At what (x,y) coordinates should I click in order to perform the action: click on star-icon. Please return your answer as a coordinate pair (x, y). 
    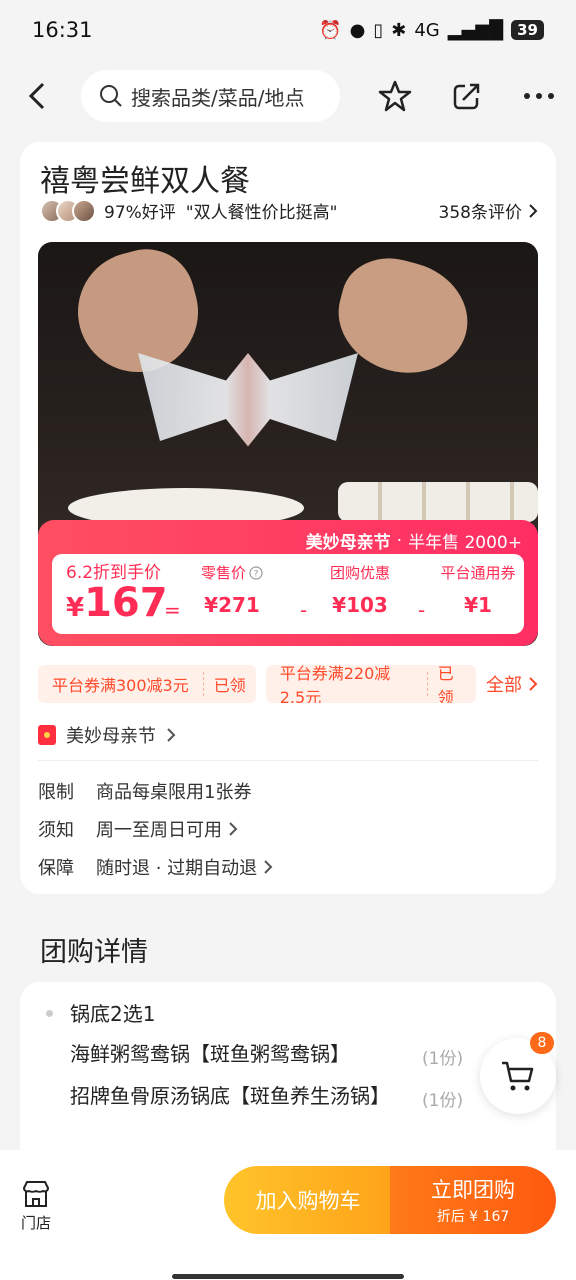
    Looking at the image, I should click on (395, 96).